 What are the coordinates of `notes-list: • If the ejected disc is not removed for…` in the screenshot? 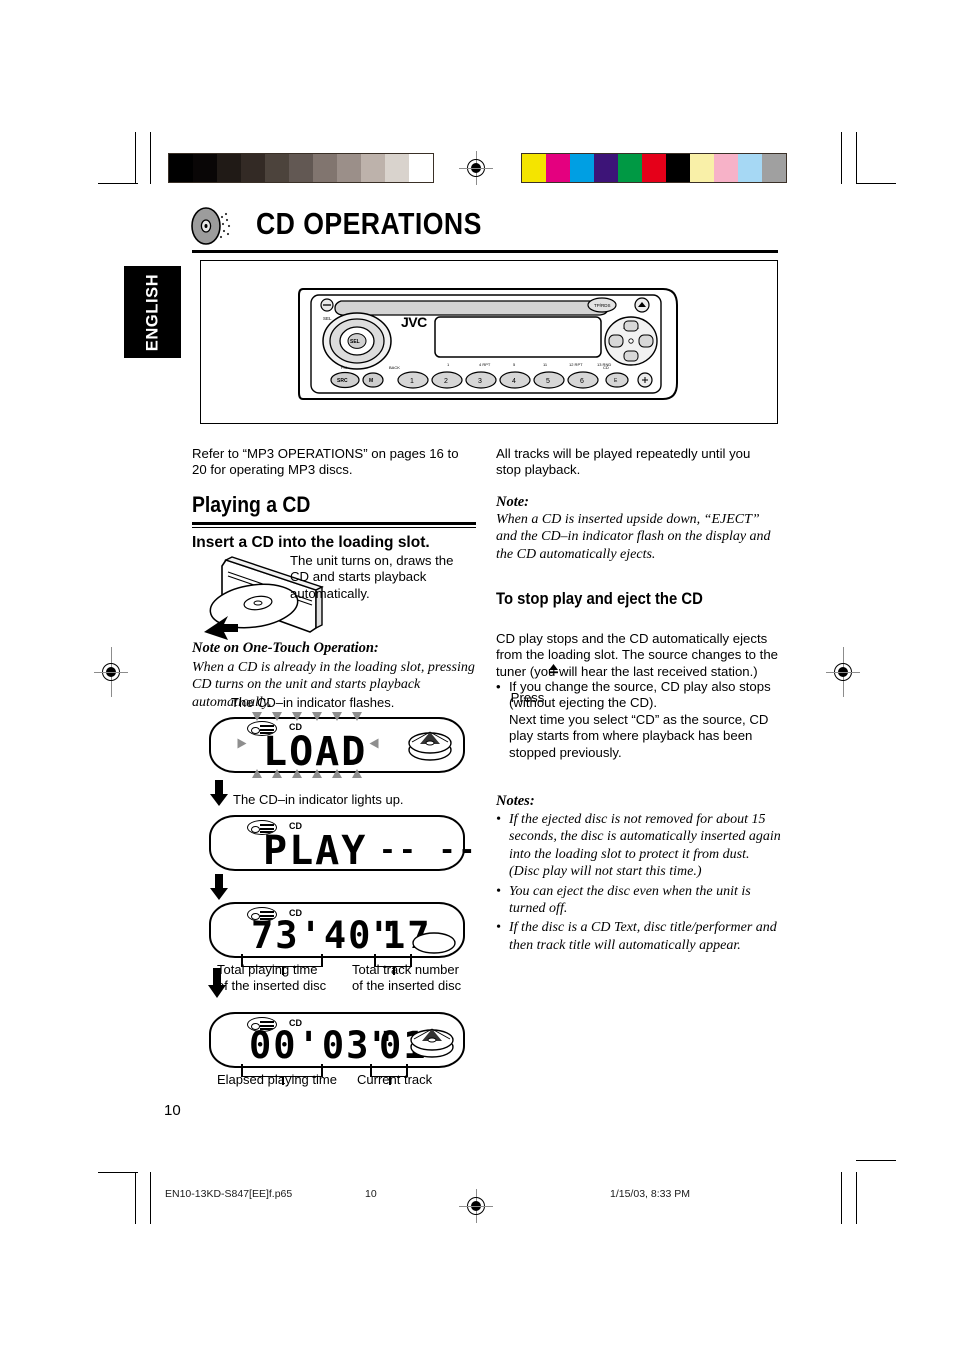 It's located at (640, 882).